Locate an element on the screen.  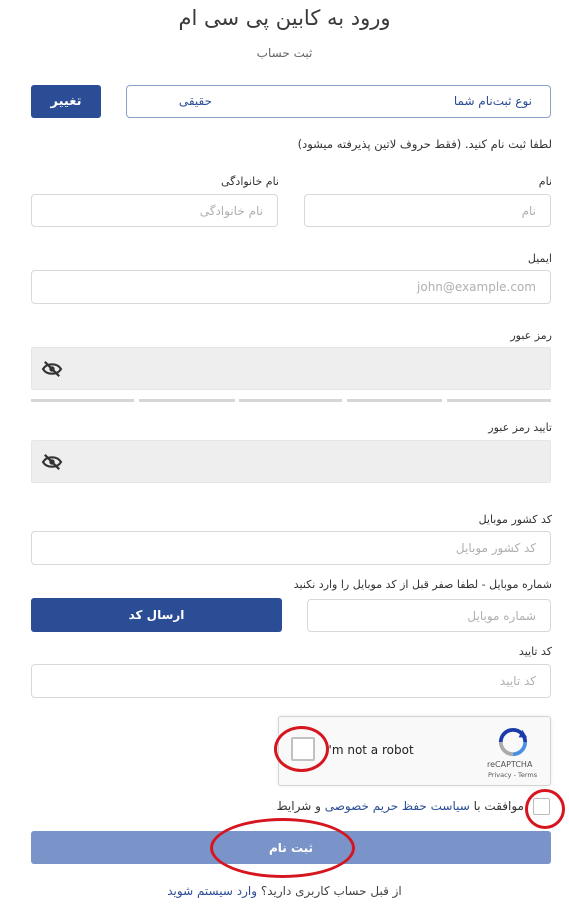
password-input is located at coordinates (291, 368).